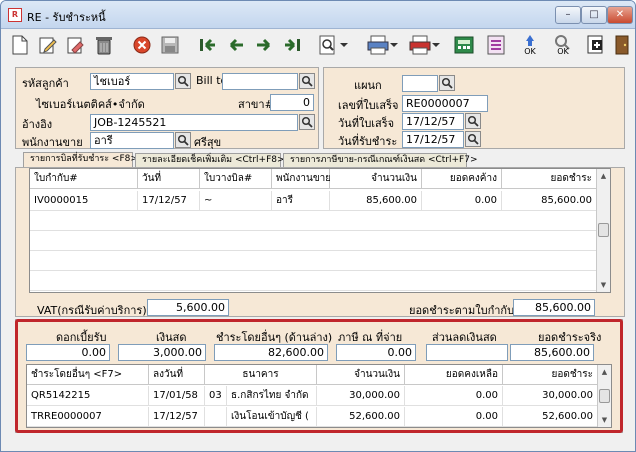  I want to click on billing-no-cell: ~, so click(236, 201).